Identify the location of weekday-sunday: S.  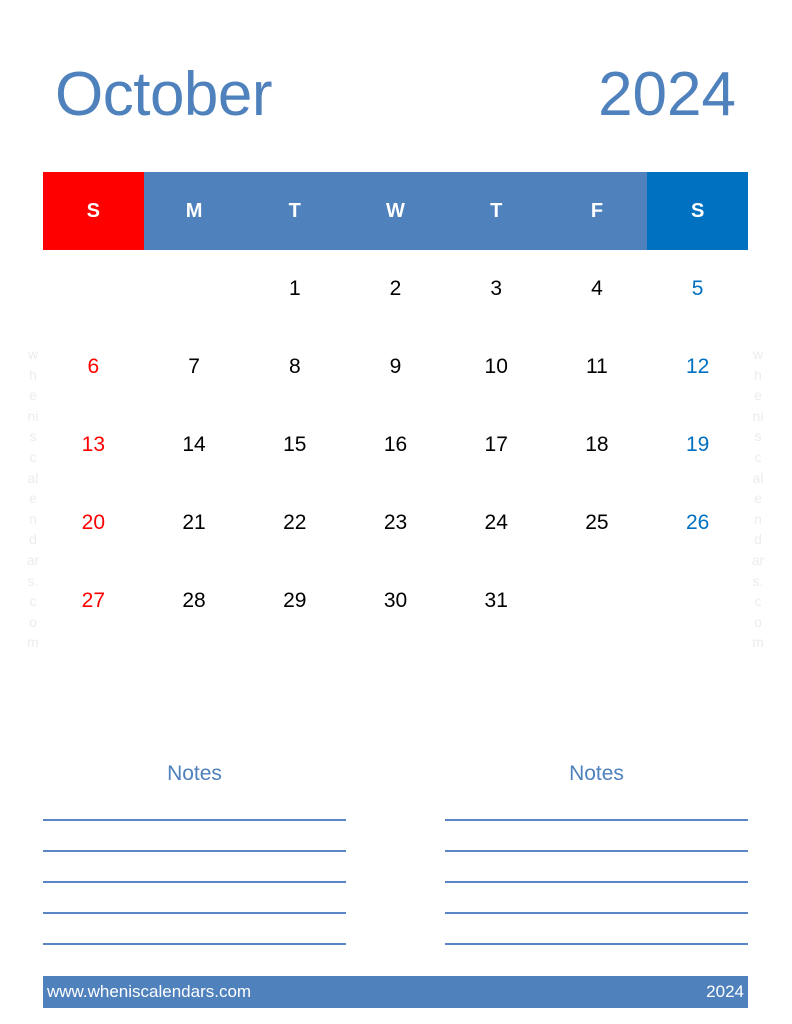
(93, 211).